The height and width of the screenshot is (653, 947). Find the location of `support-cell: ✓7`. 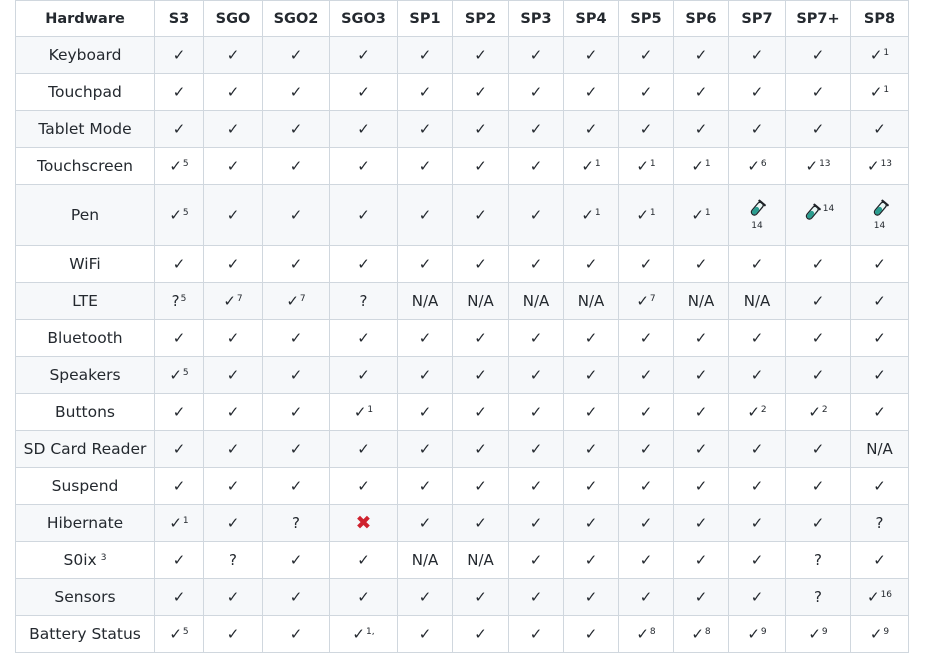

support-cell: ✓7 is located at coordinates (296, 301).